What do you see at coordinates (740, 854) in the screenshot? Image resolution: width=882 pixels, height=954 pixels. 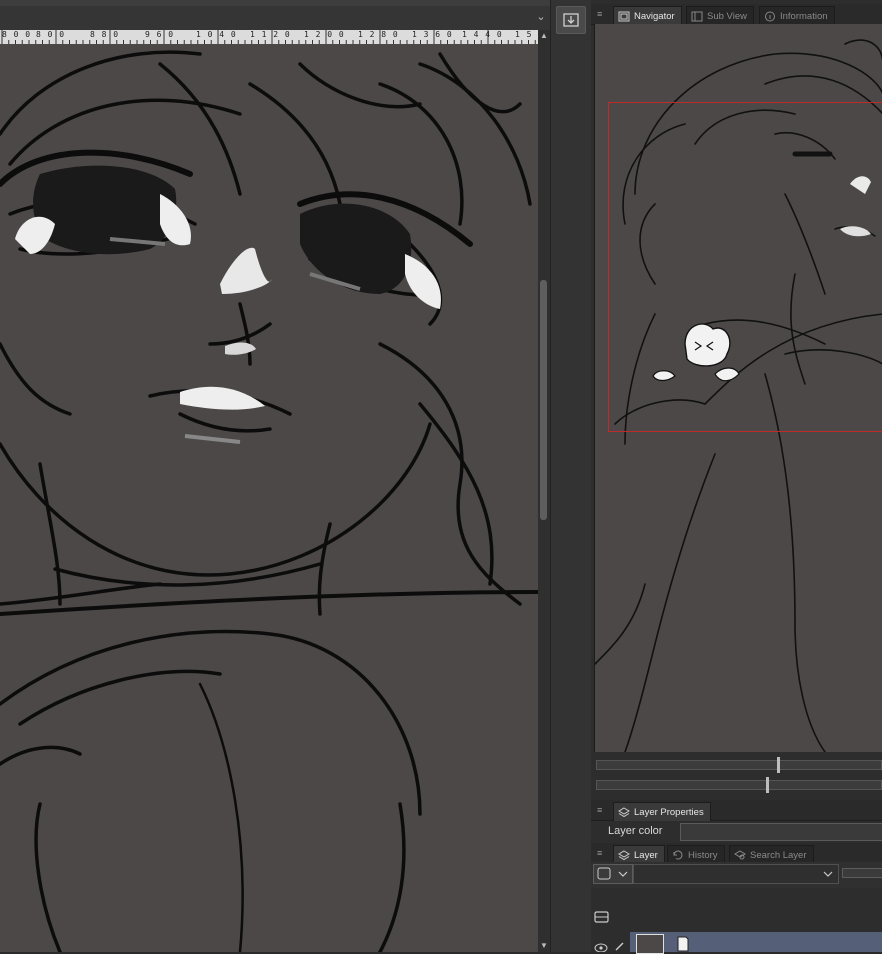 I see `search-layer-icon` at bounding box center [740, 854].